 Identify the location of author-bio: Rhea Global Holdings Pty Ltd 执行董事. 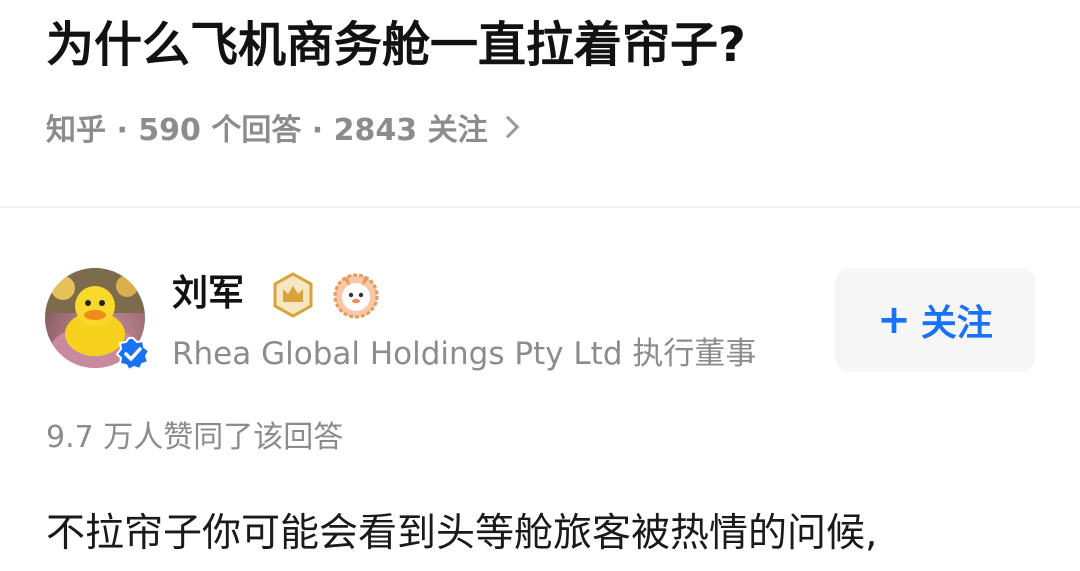
(464, 354).